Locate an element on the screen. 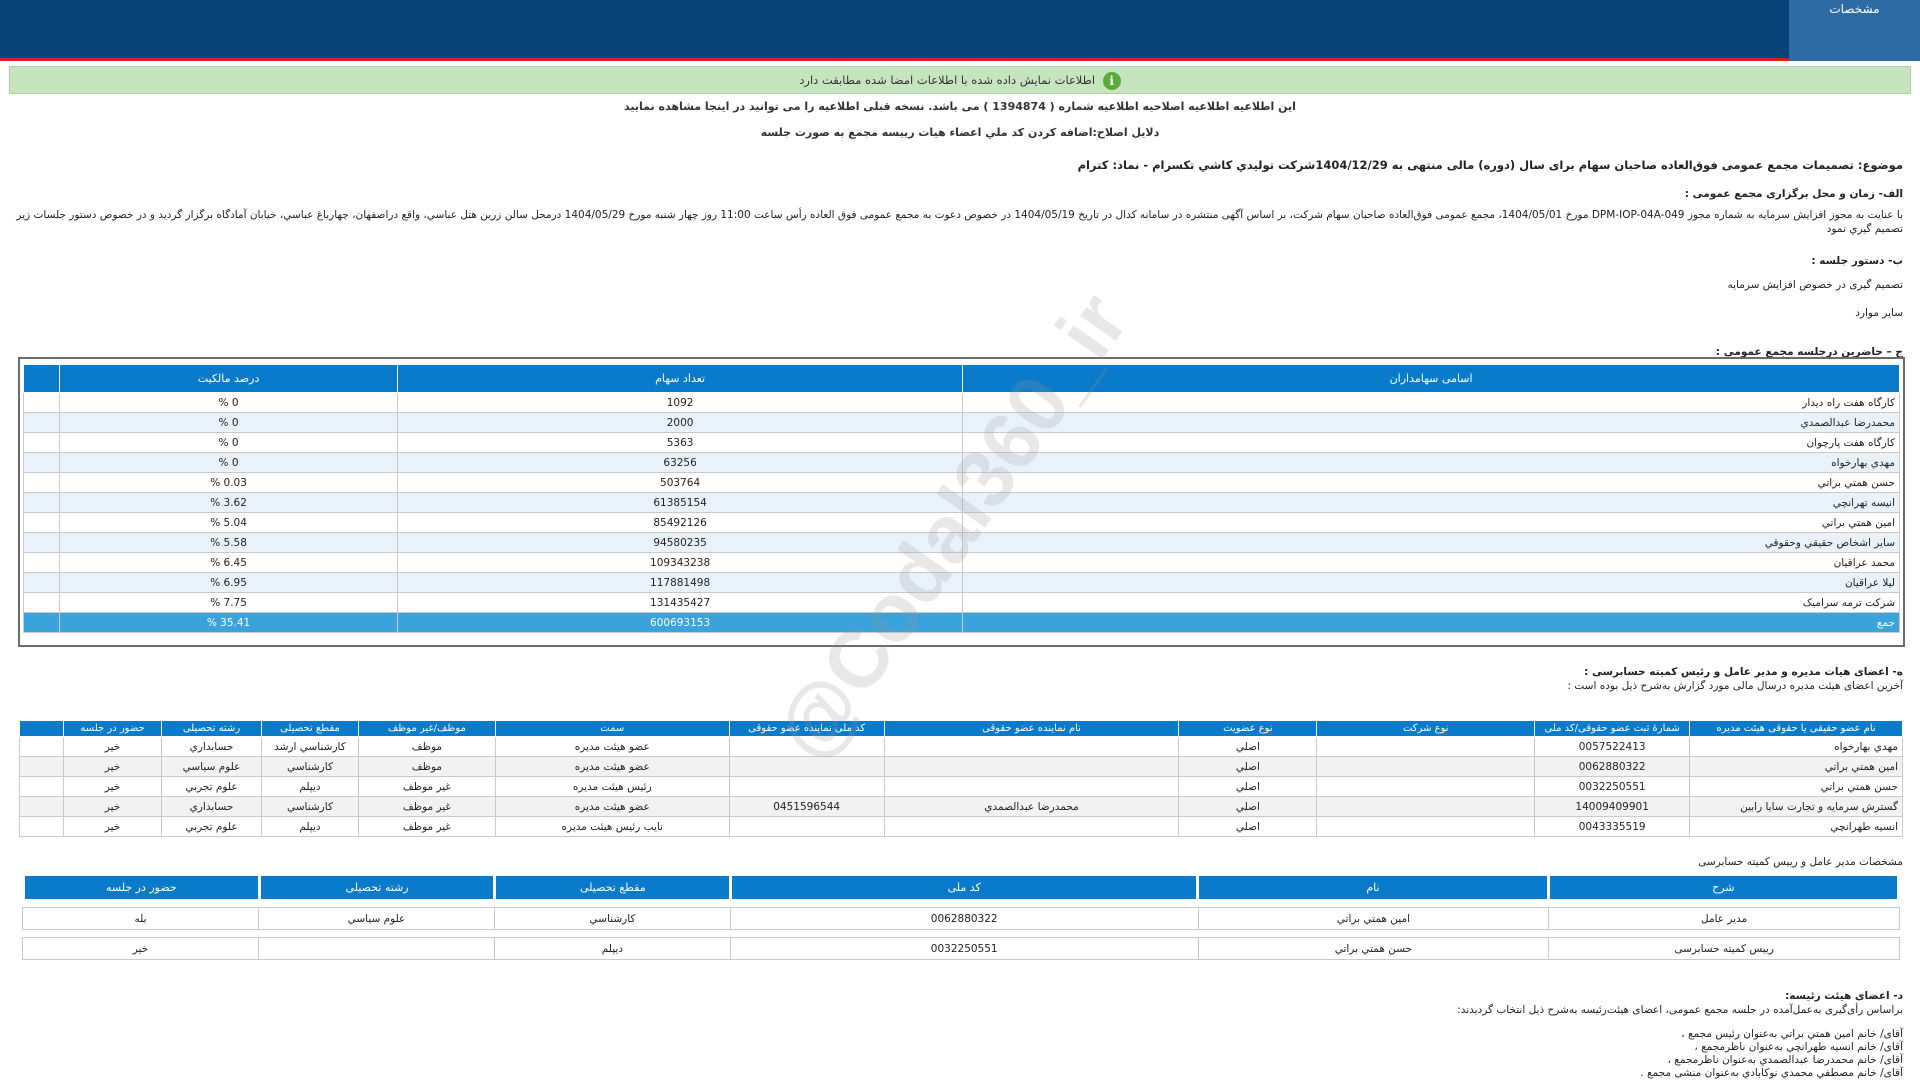 The image size is (1920, 1080). executive-status: غير موظف is located at coordinates (426, 826).